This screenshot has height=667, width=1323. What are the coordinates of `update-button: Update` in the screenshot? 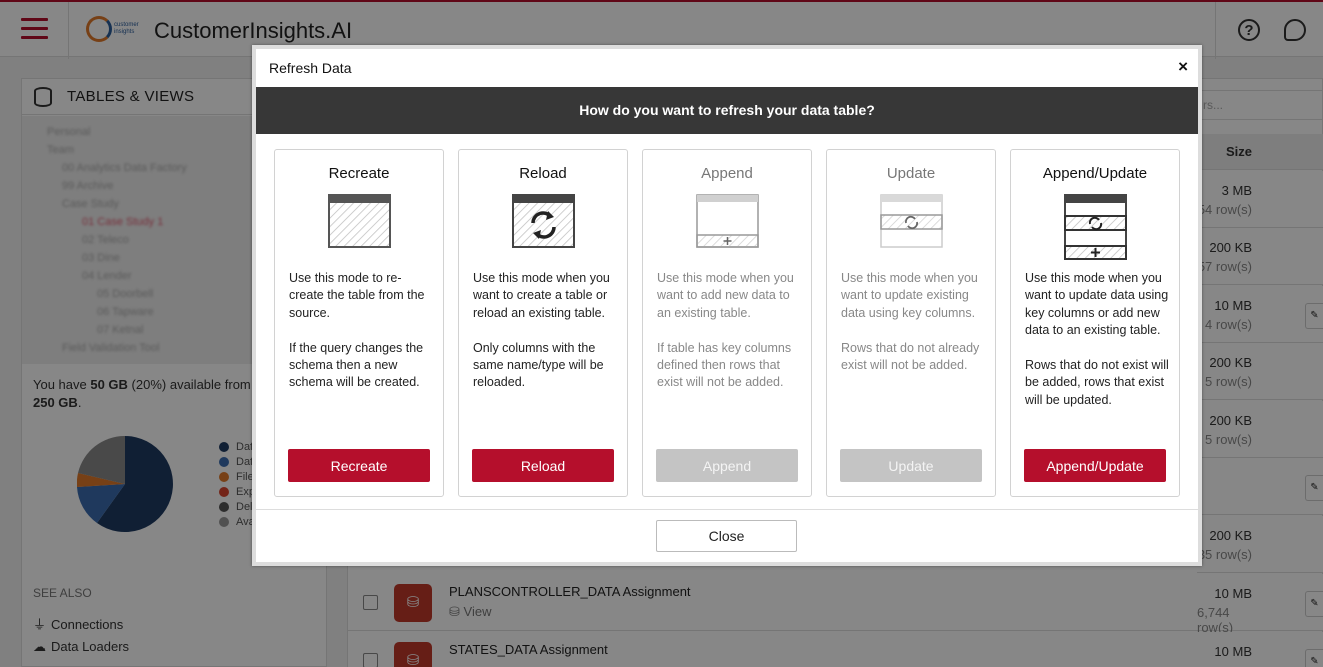 It's located at (911, 465).